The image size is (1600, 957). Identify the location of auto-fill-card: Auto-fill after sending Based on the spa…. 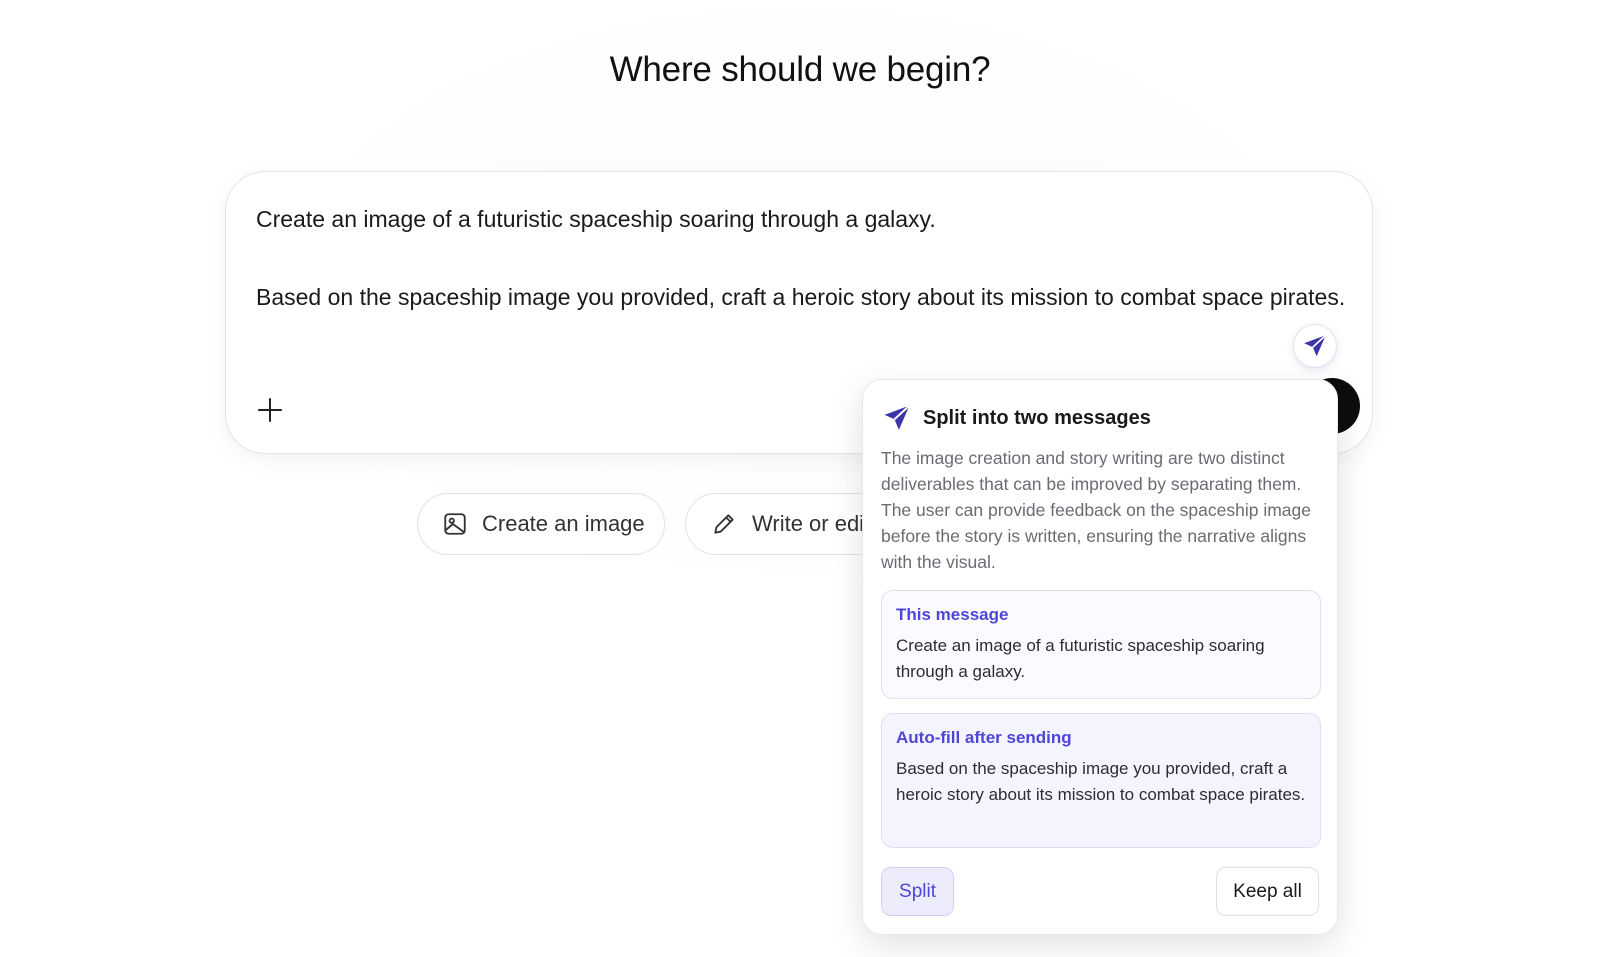
(1101, 780).